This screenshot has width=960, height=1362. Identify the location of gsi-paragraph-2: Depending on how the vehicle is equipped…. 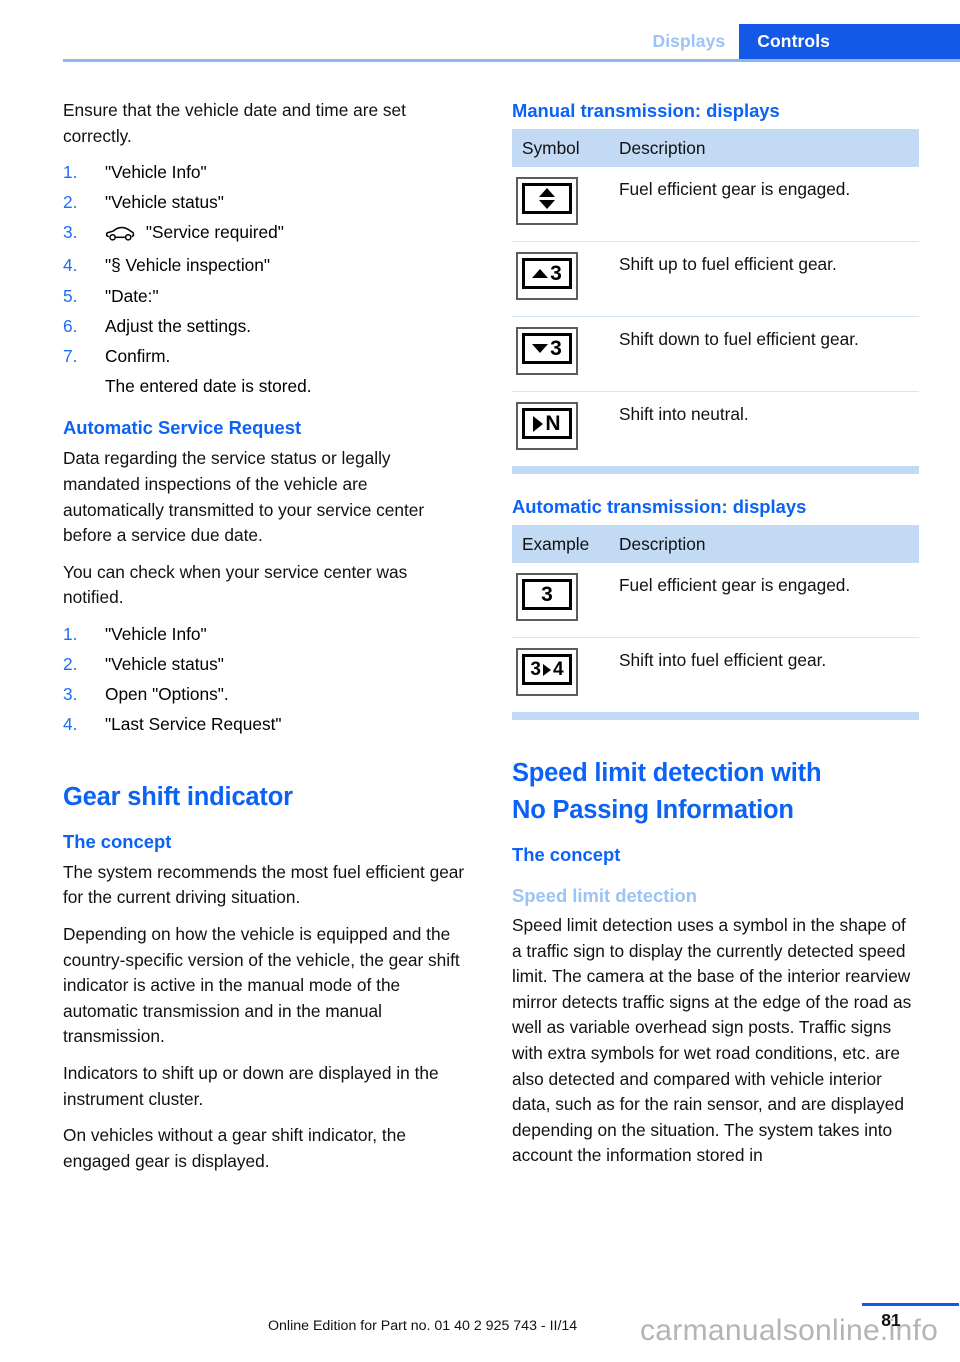
(261, 985).